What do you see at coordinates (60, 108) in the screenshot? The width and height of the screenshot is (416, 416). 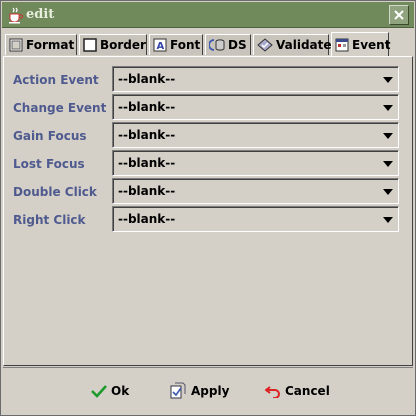 I see `change-event-label: Change Event` at bounding box center [60, 108].